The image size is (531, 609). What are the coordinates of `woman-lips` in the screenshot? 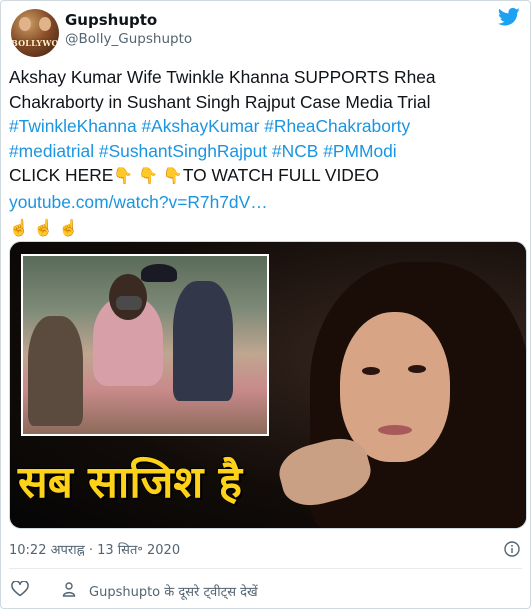 It's located at (395, 430).